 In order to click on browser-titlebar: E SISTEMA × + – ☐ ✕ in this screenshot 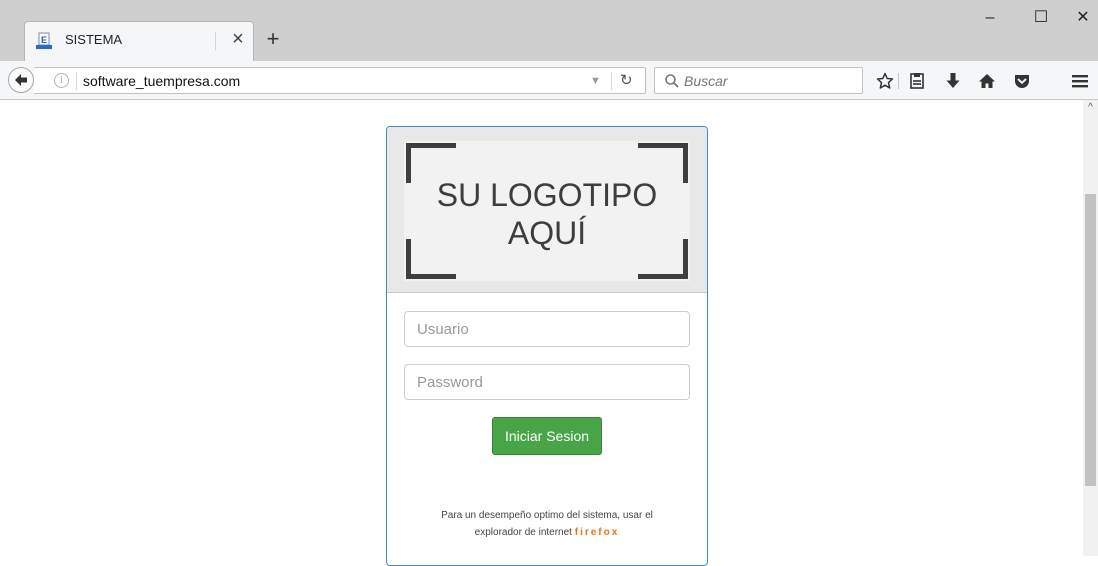, I will do `click(549, 30)`.